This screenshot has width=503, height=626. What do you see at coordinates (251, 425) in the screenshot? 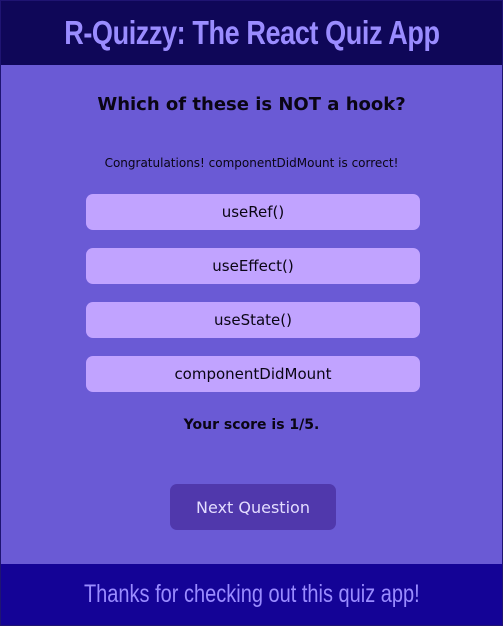
I see `score-text: Your score is 1/5.` at bounding box center [251, 425].